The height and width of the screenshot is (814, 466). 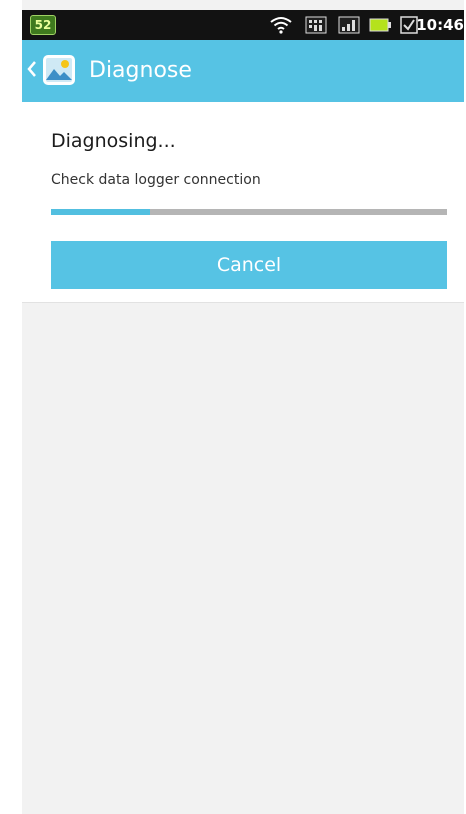 I want to click on diagnose-progress-bar, so click(x=249, y=212).